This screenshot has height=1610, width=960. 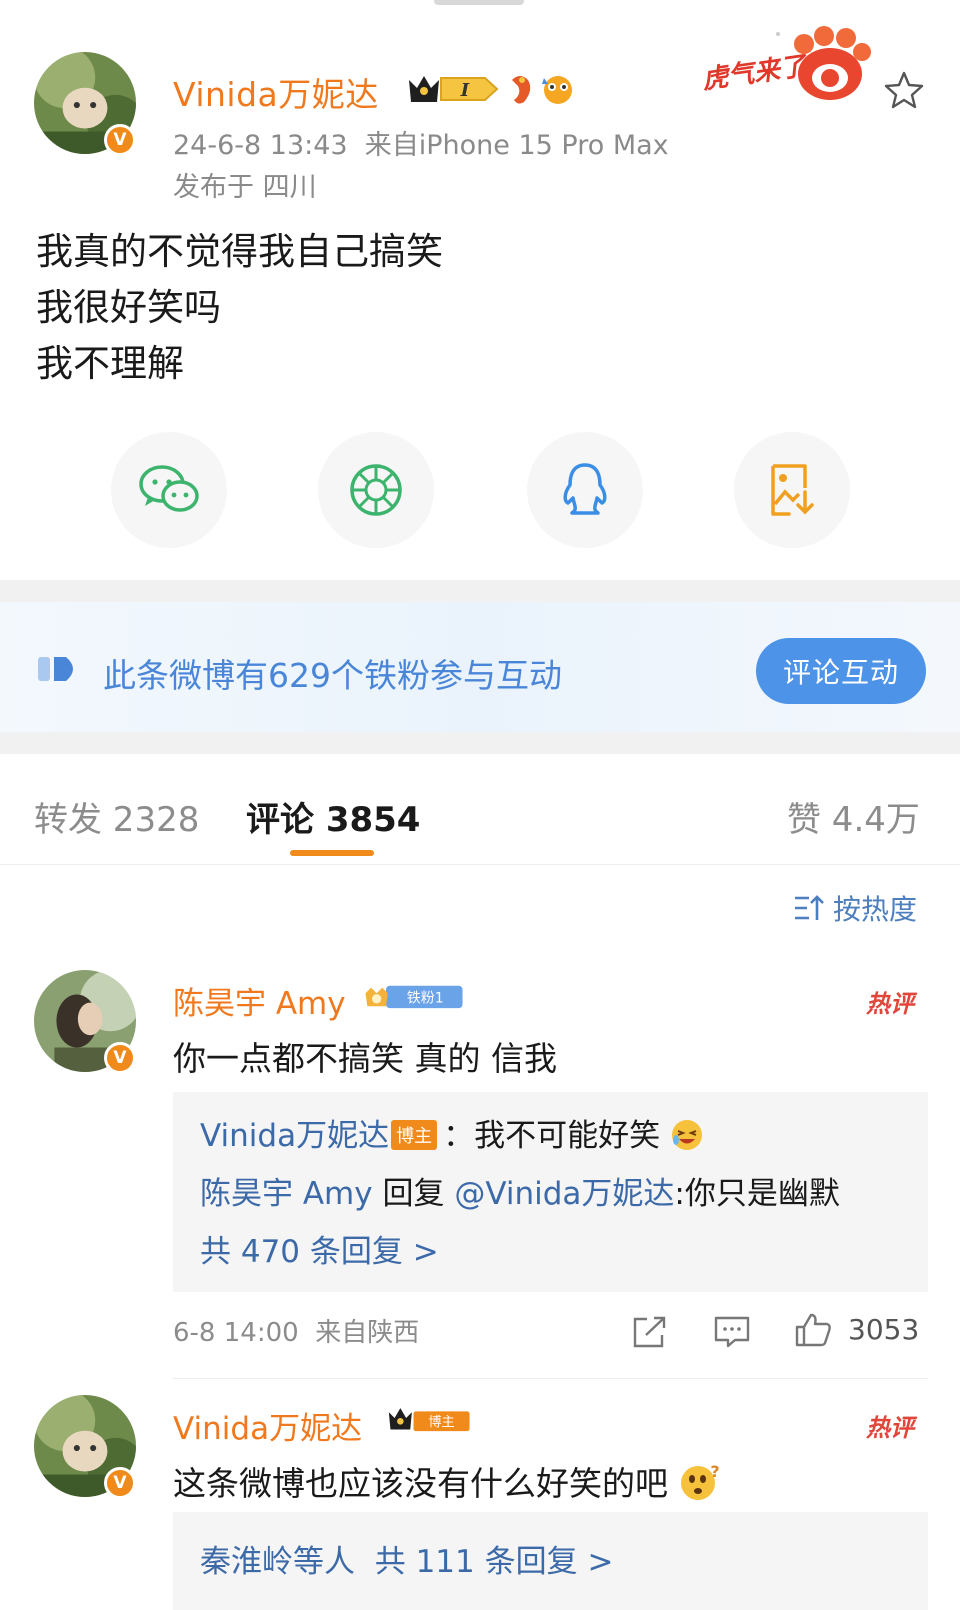 I want to click on post-location: 发布于 四川, so click(x=245, y=187).